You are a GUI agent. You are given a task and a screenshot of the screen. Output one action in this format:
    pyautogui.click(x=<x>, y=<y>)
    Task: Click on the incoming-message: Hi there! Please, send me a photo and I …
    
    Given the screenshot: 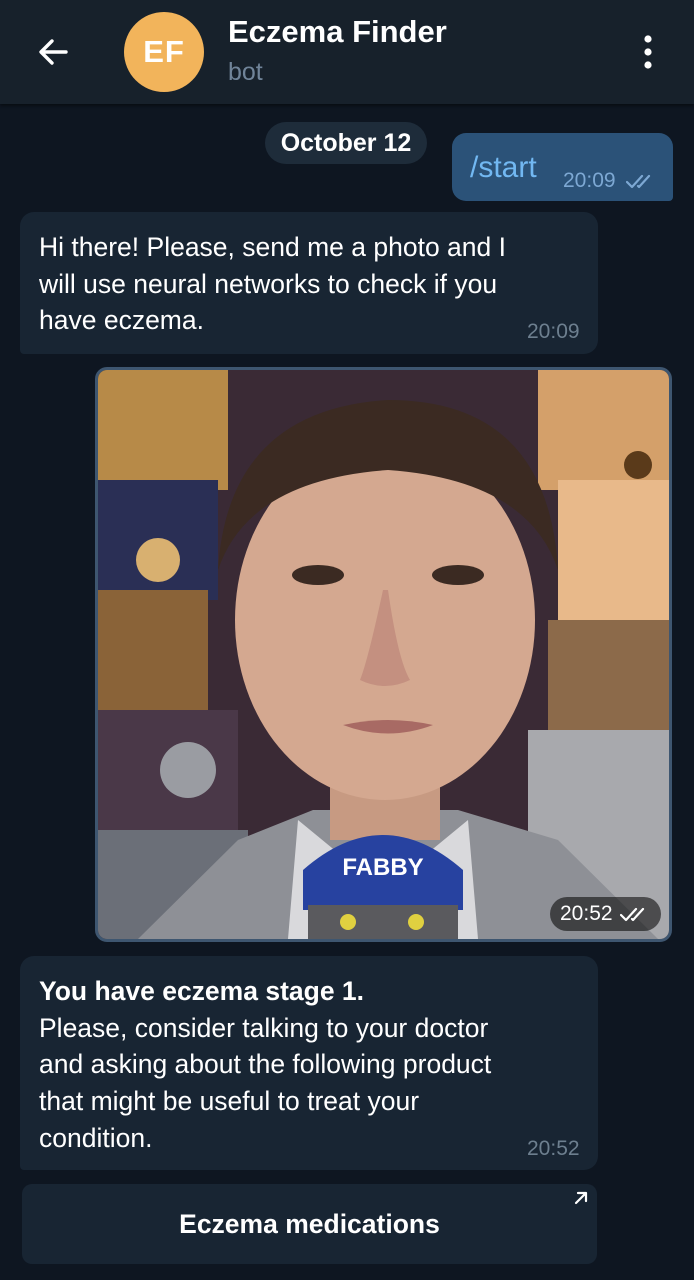 What is the action you would take?
    pyautogui.click(x=309, y=283)
    